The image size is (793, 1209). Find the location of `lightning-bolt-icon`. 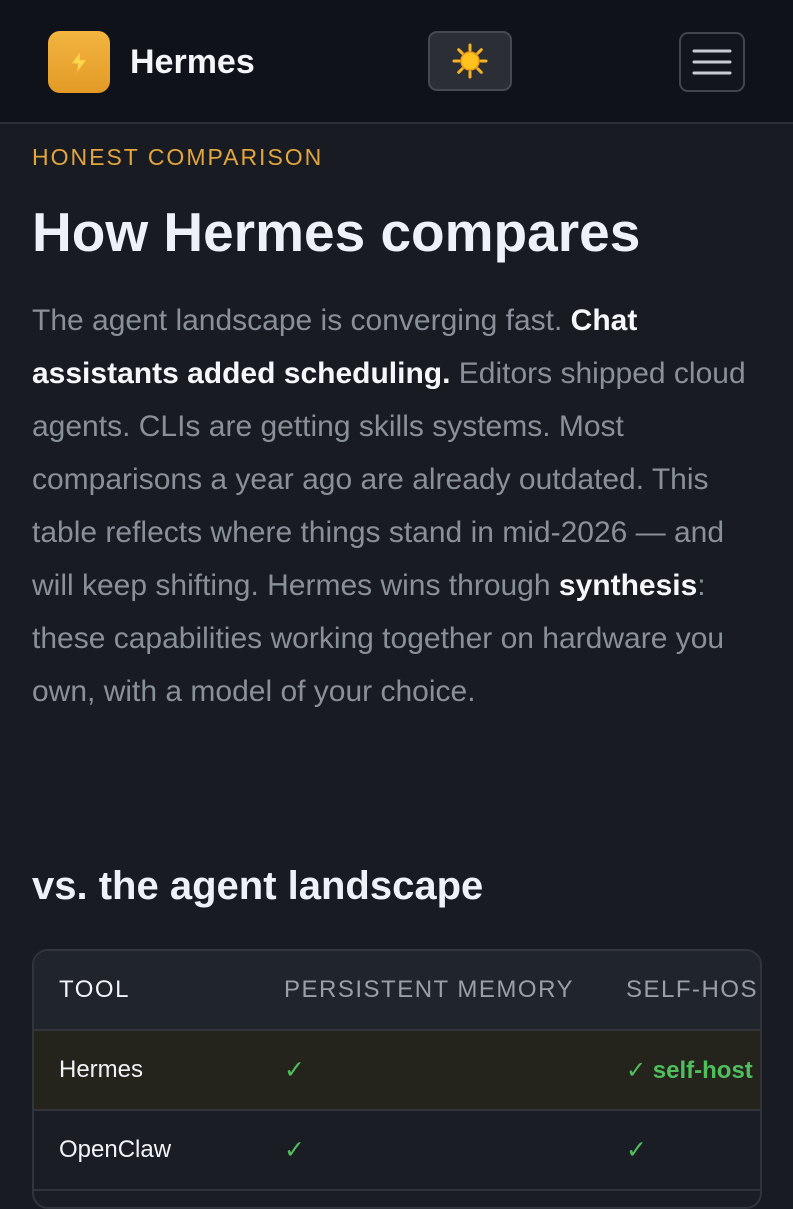

lightning-bolt-icon is located at coordinates (79, 62).